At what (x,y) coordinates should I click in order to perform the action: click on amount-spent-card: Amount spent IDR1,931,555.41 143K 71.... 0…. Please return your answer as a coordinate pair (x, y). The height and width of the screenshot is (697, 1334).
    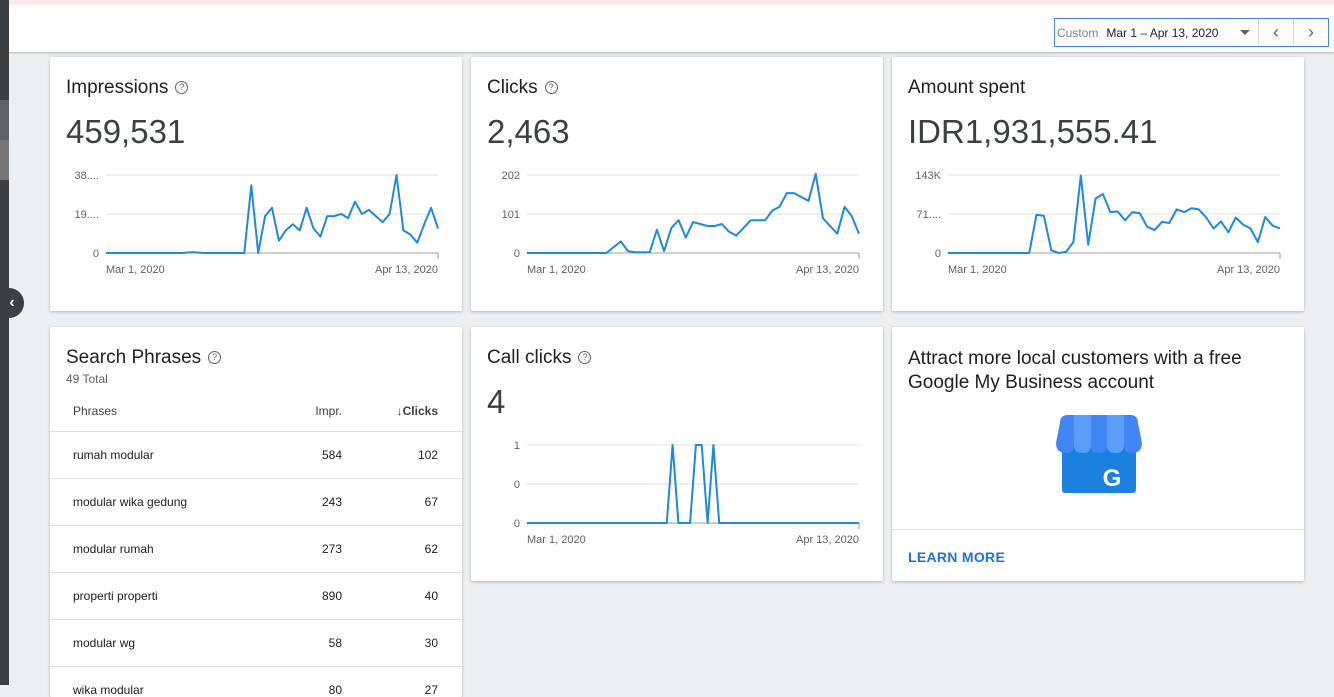
    Looking at the image, I should click on (1098, 184).